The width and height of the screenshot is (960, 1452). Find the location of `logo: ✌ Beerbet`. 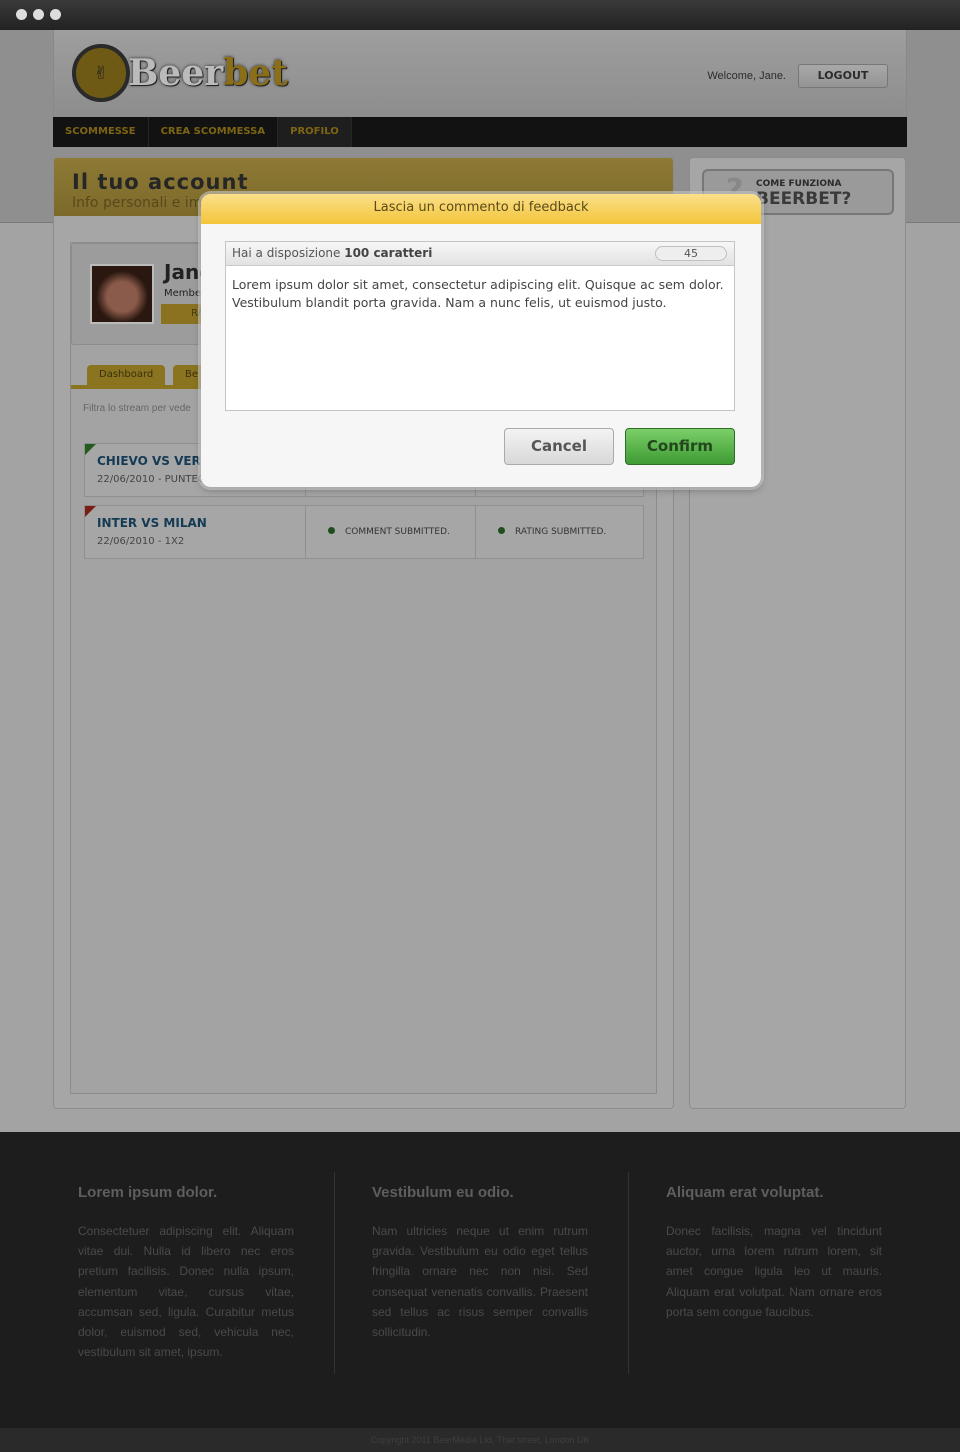

logo: ✌ Beerbet is located at coordinates (180, 73).